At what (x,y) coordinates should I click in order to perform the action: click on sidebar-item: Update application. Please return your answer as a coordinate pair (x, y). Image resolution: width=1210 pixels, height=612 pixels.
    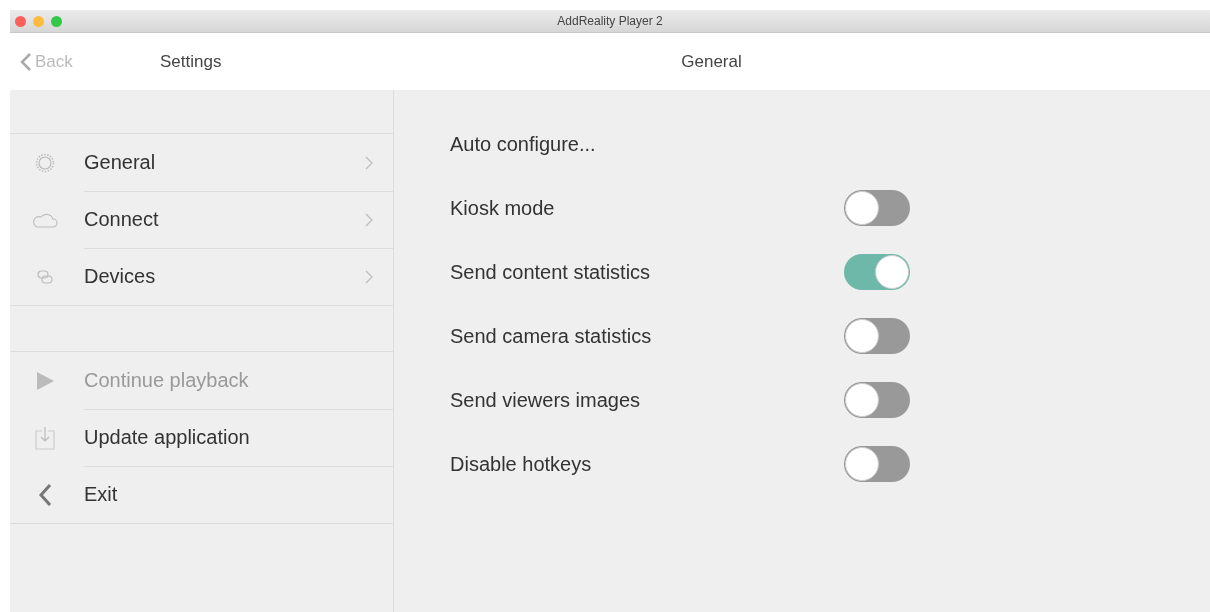
    Looking at the image, I should click on (201, 437).